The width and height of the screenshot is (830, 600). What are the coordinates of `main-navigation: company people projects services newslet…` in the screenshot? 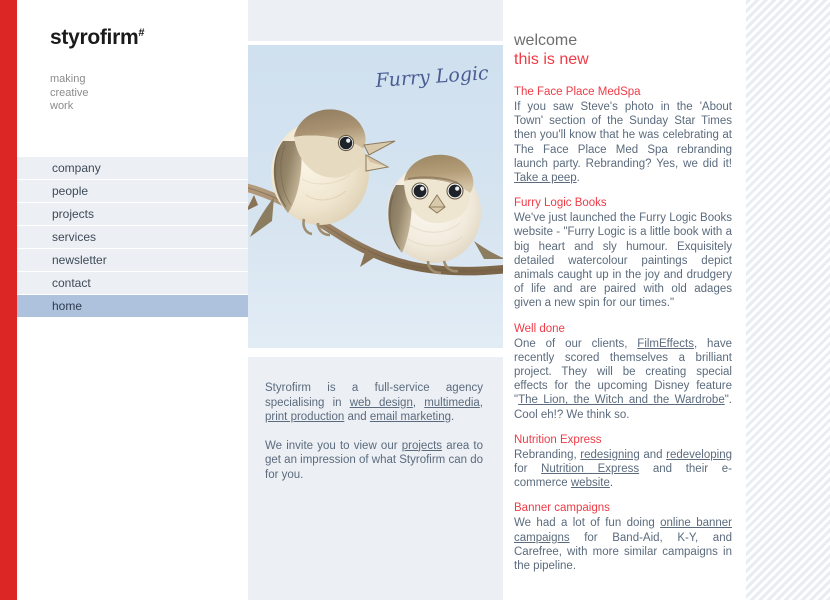 It's located at (136, 237).